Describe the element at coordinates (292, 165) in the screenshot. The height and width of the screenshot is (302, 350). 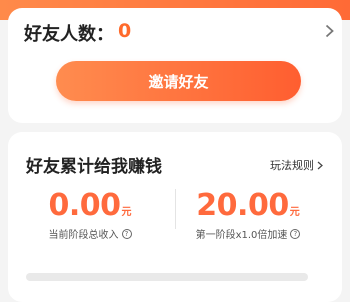
I see `rules-link-label: 玩法规则` at that location.